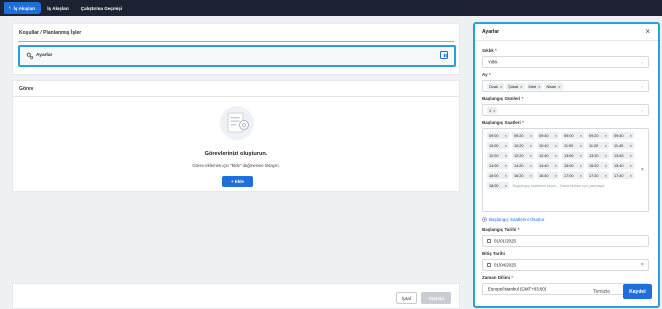  I want to click on save-button: Kaydet, so click(637, 291).